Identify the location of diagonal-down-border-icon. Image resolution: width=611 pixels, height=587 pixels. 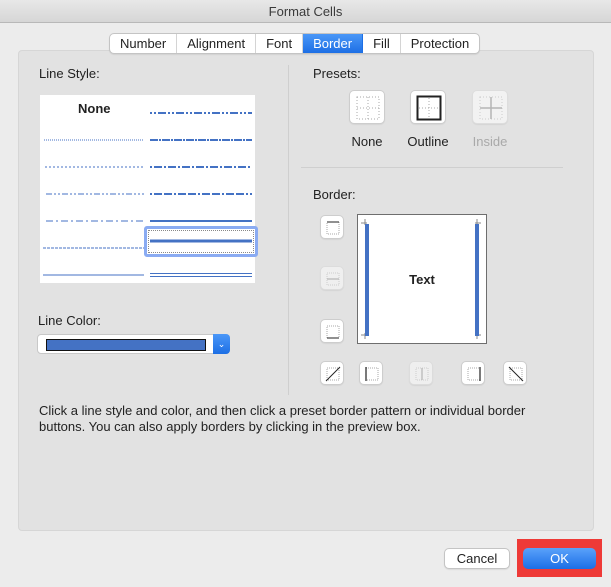
(516, 374).